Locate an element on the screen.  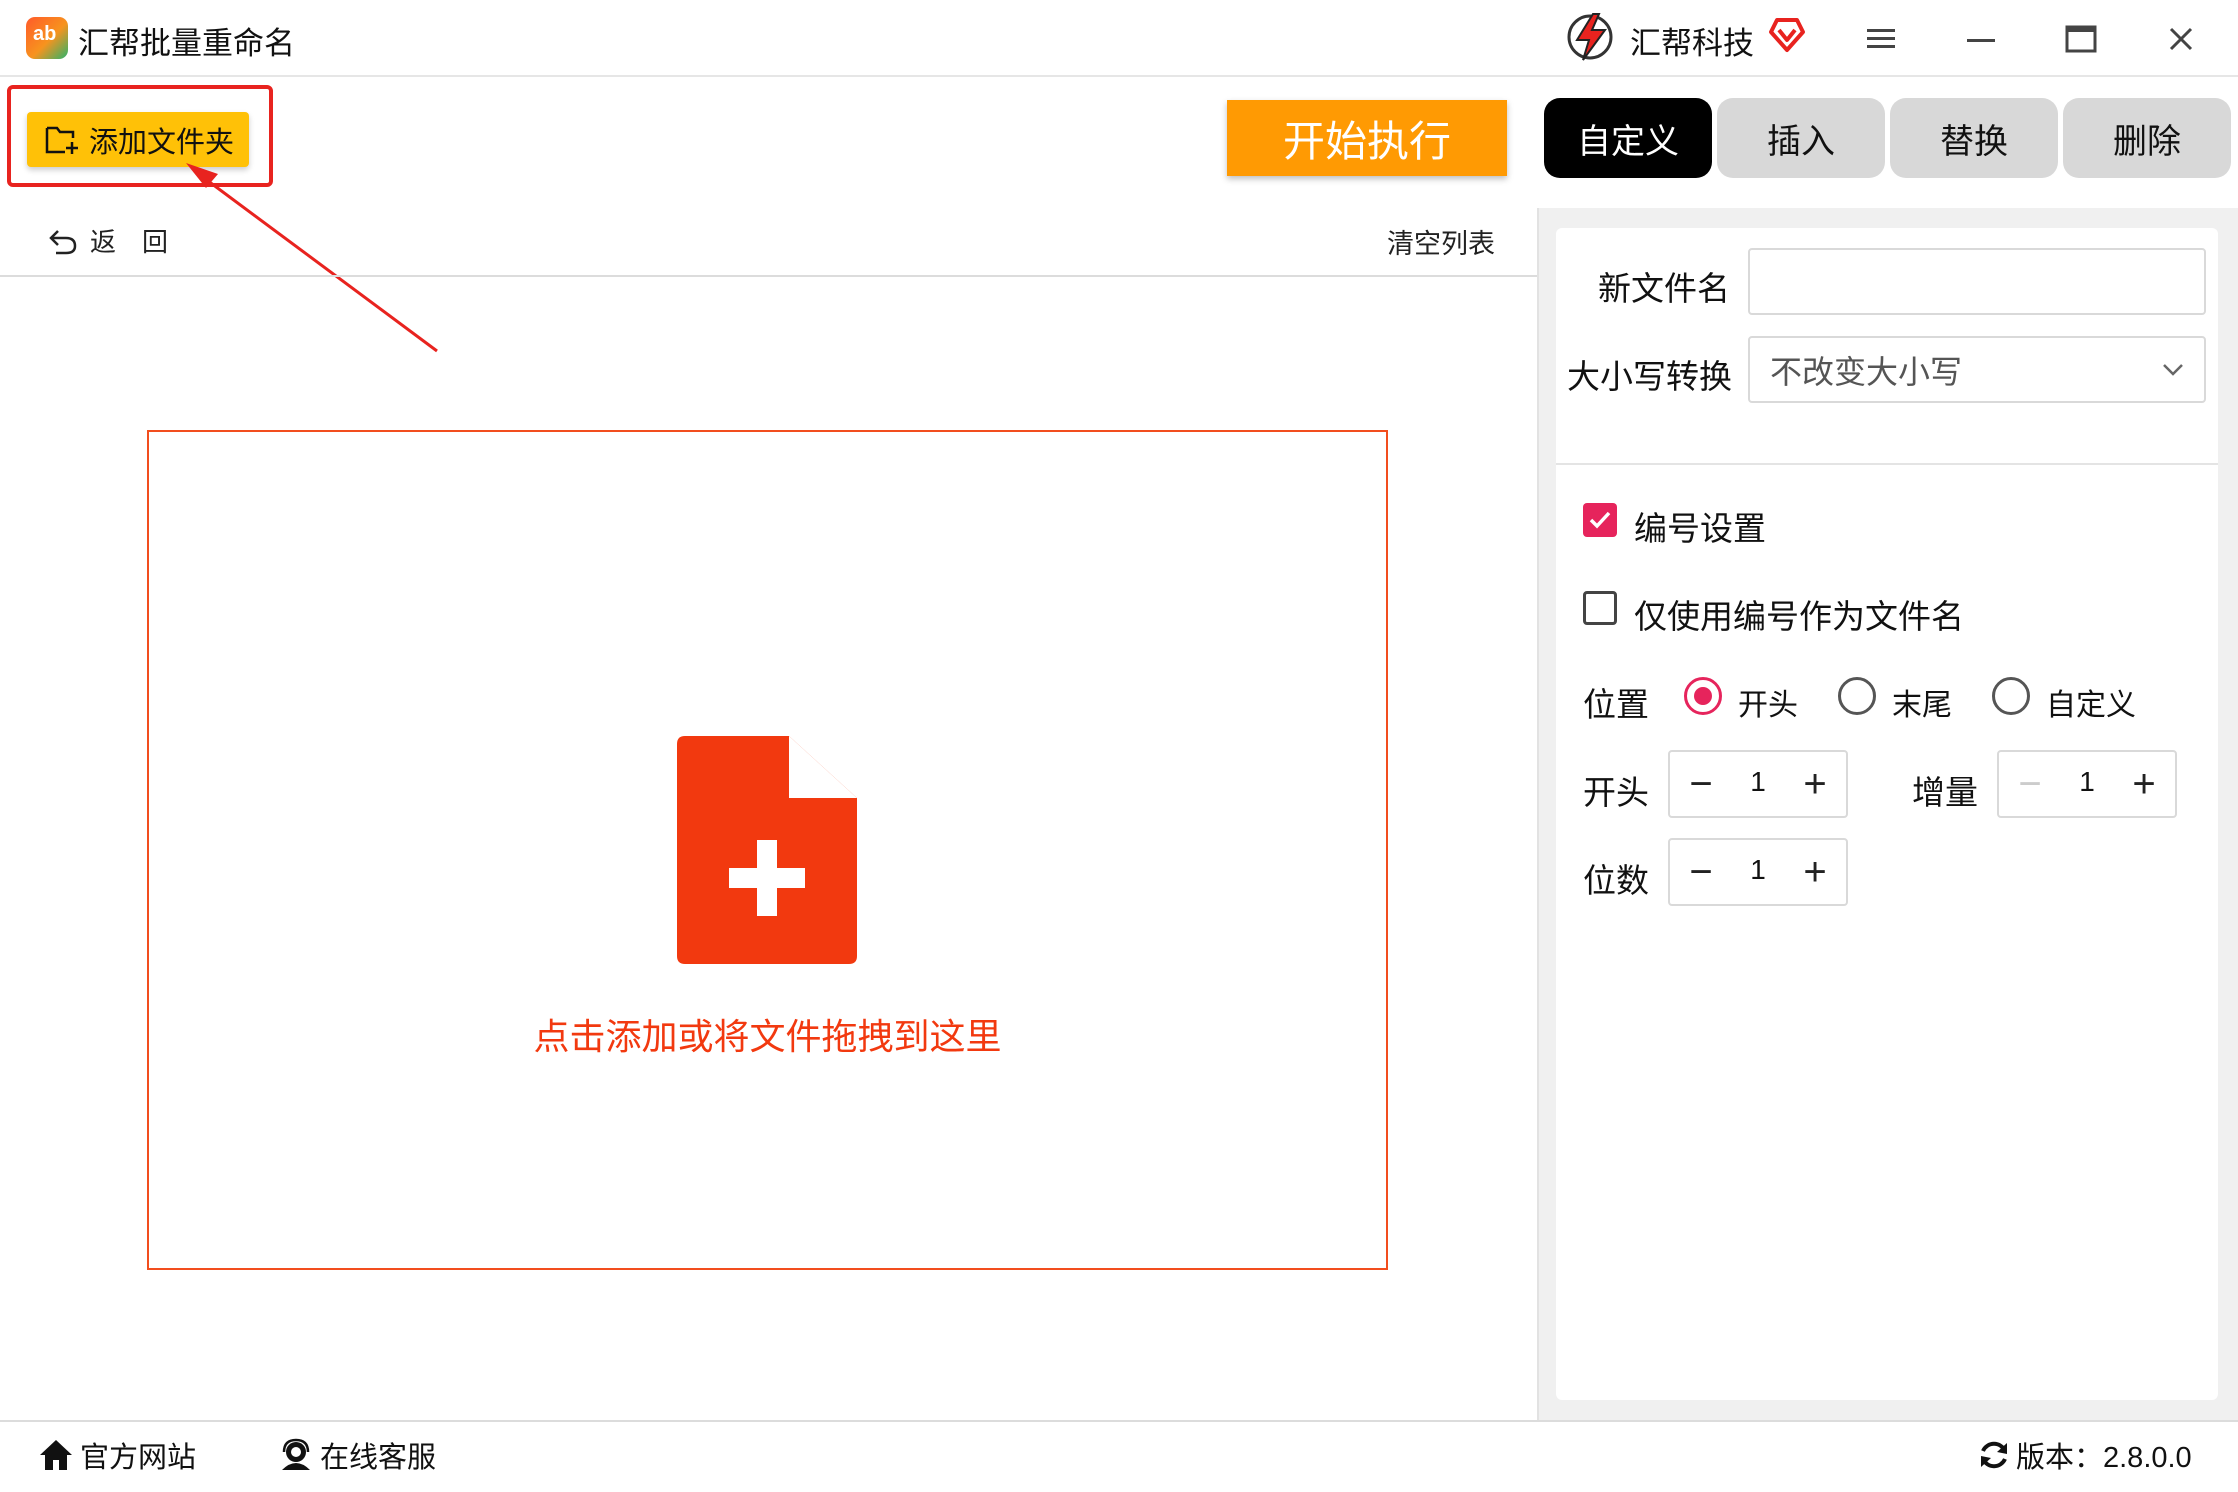
support-link: 在线客服 is located at coordinates (357, 1455).